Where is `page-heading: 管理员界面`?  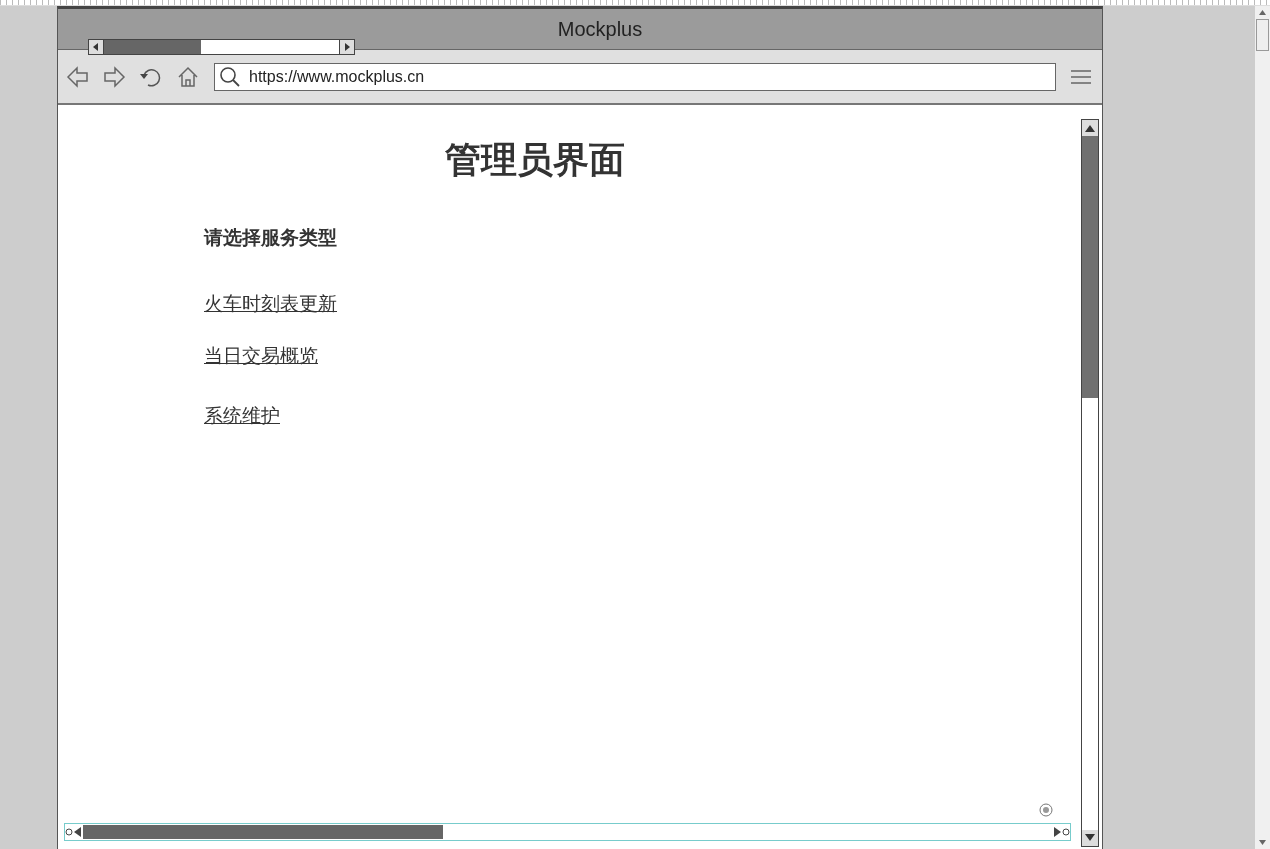 page-heading: 管理员界面 is located at coordinates (534, 160).